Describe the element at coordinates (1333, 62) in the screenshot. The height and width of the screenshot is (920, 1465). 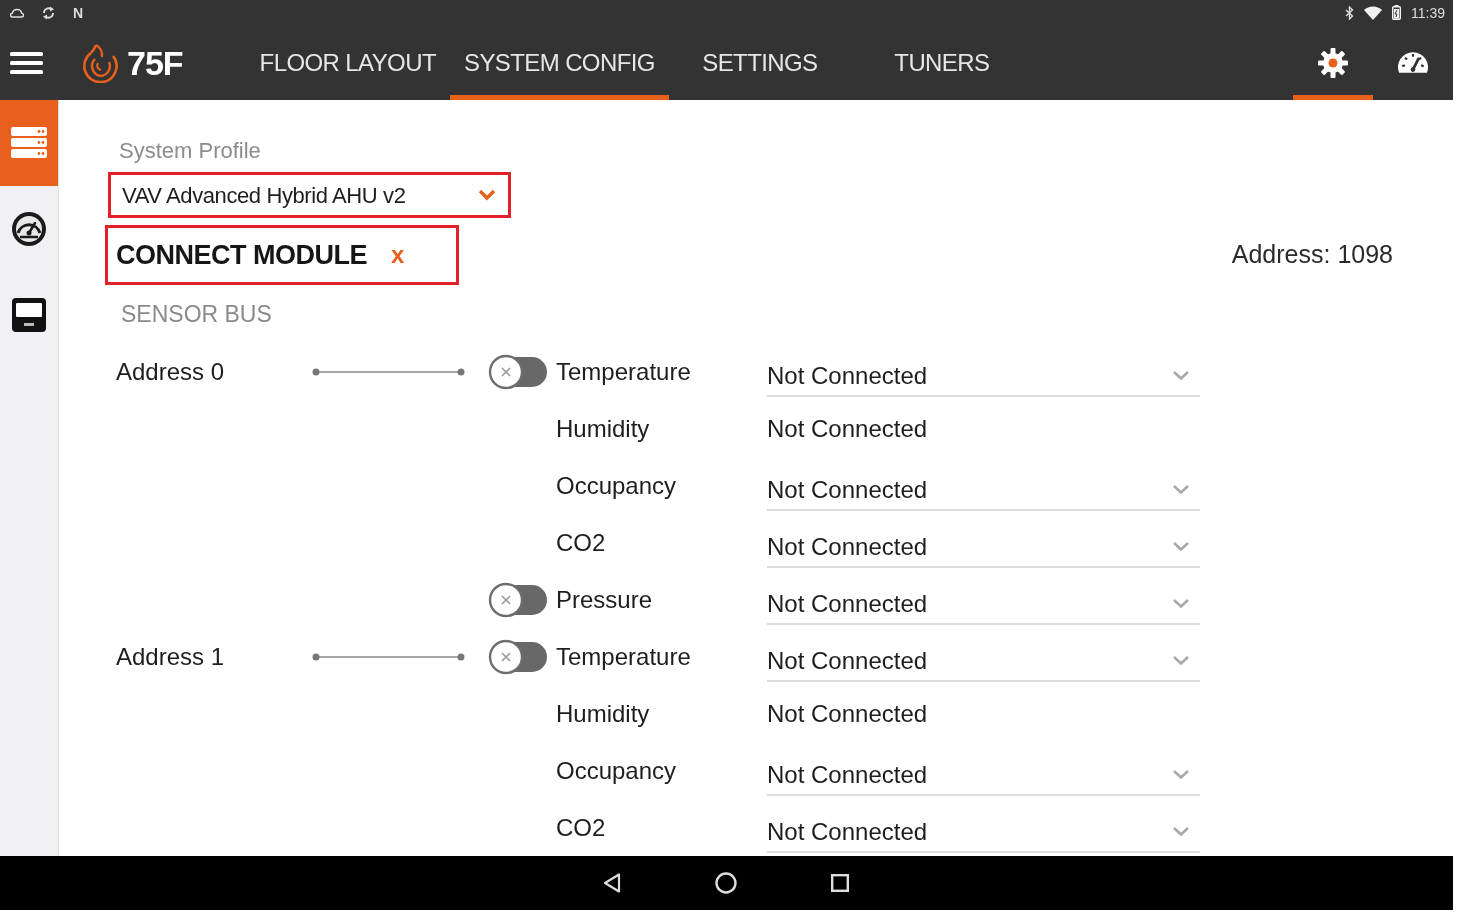
I see `gear-icon` at that location.